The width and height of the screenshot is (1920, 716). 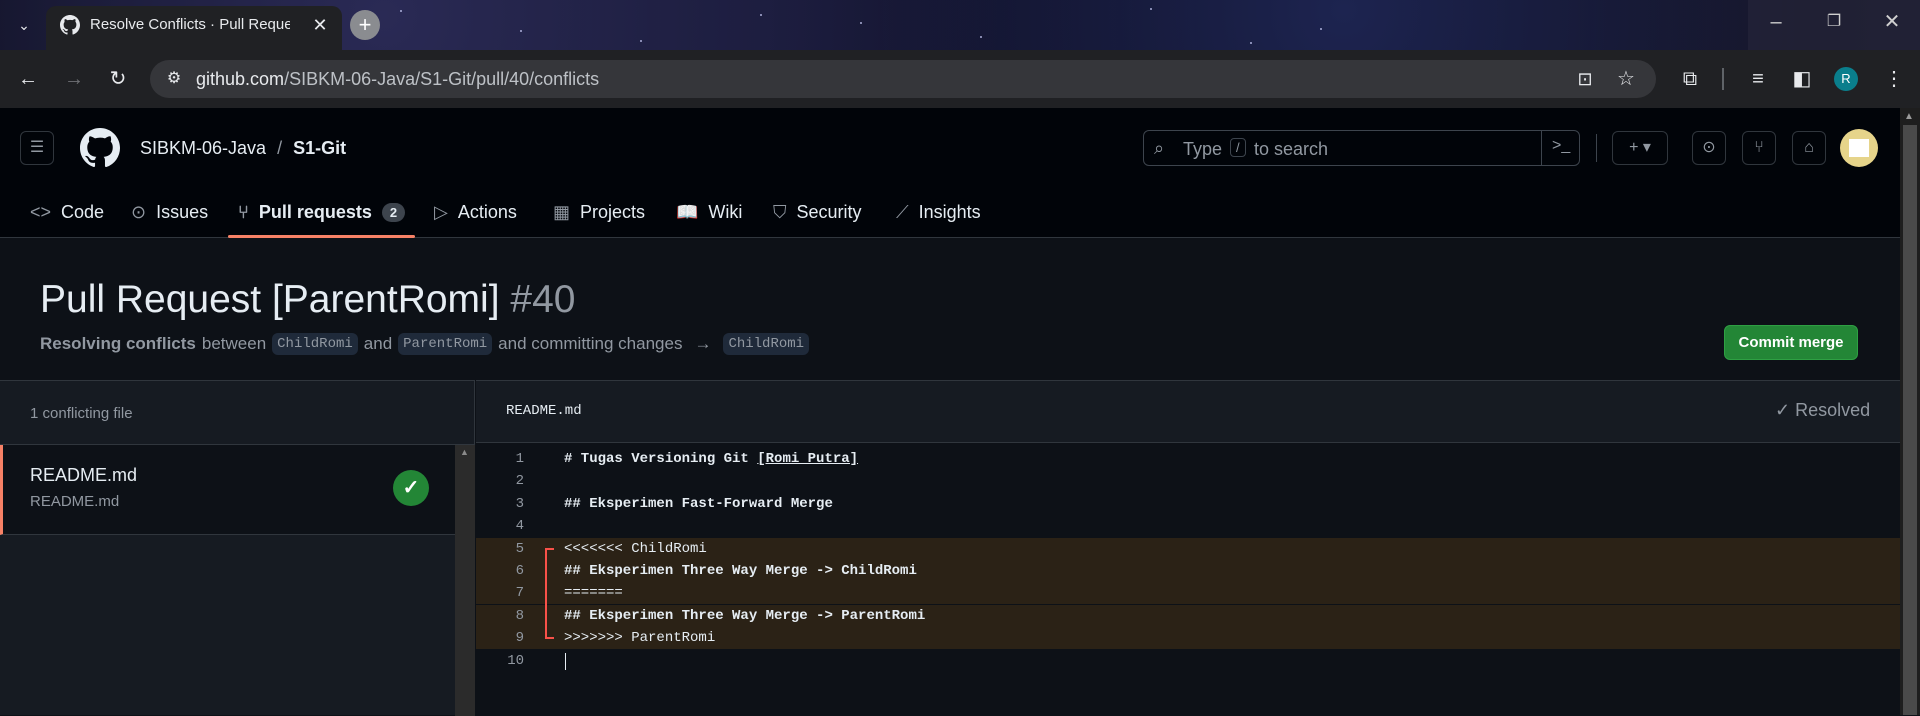 What do you see at coordinates (445, 344) in the screenshot?
I see `base-branch-label: ParentRomi` at bounding box center [445, 344].